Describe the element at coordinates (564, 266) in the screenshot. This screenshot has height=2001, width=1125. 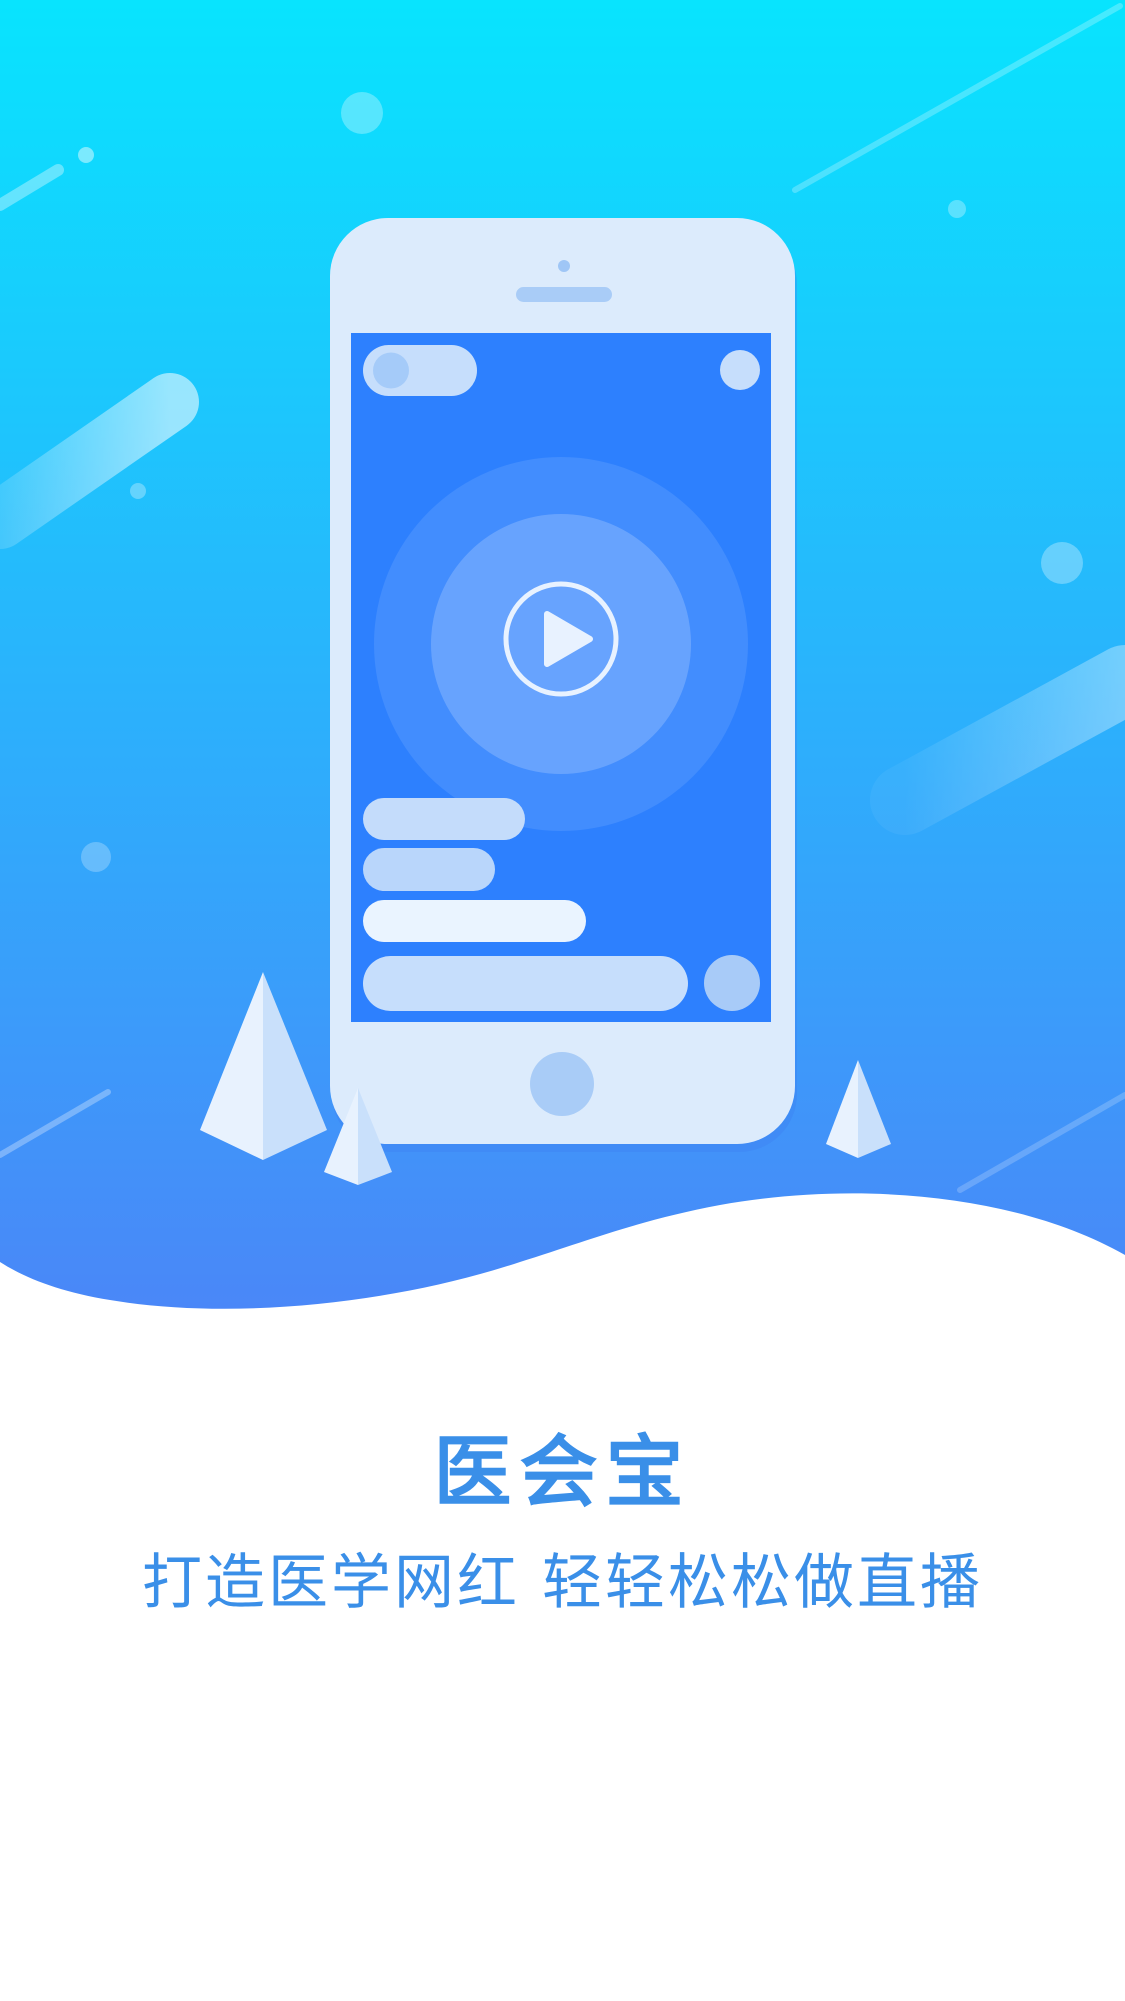
I see `phone-camera` at that location.